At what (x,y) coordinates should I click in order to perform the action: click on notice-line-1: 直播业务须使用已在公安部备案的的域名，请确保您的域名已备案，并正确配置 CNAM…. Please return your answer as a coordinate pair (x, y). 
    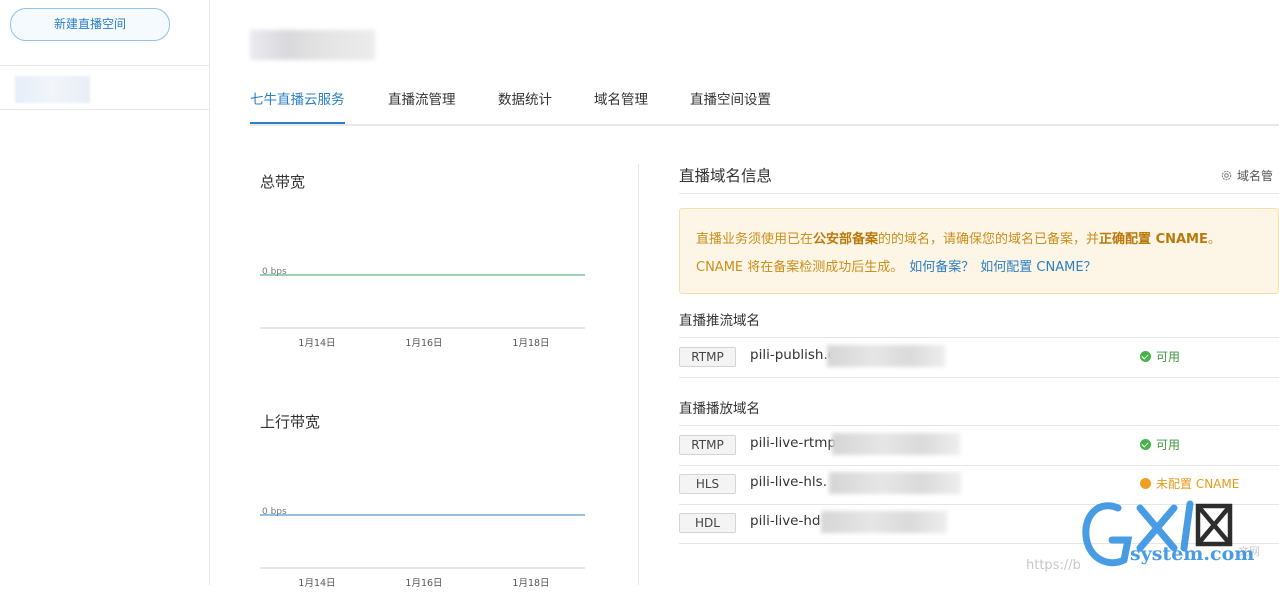
    Looking at the image, I should click on (958, 237).